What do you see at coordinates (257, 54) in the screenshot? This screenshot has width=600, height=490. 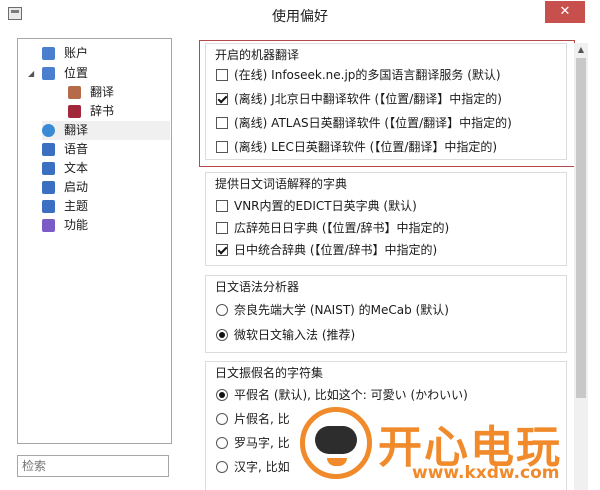 I see `group-title: 开启的机器翻译` at bounding box center [257, 54].